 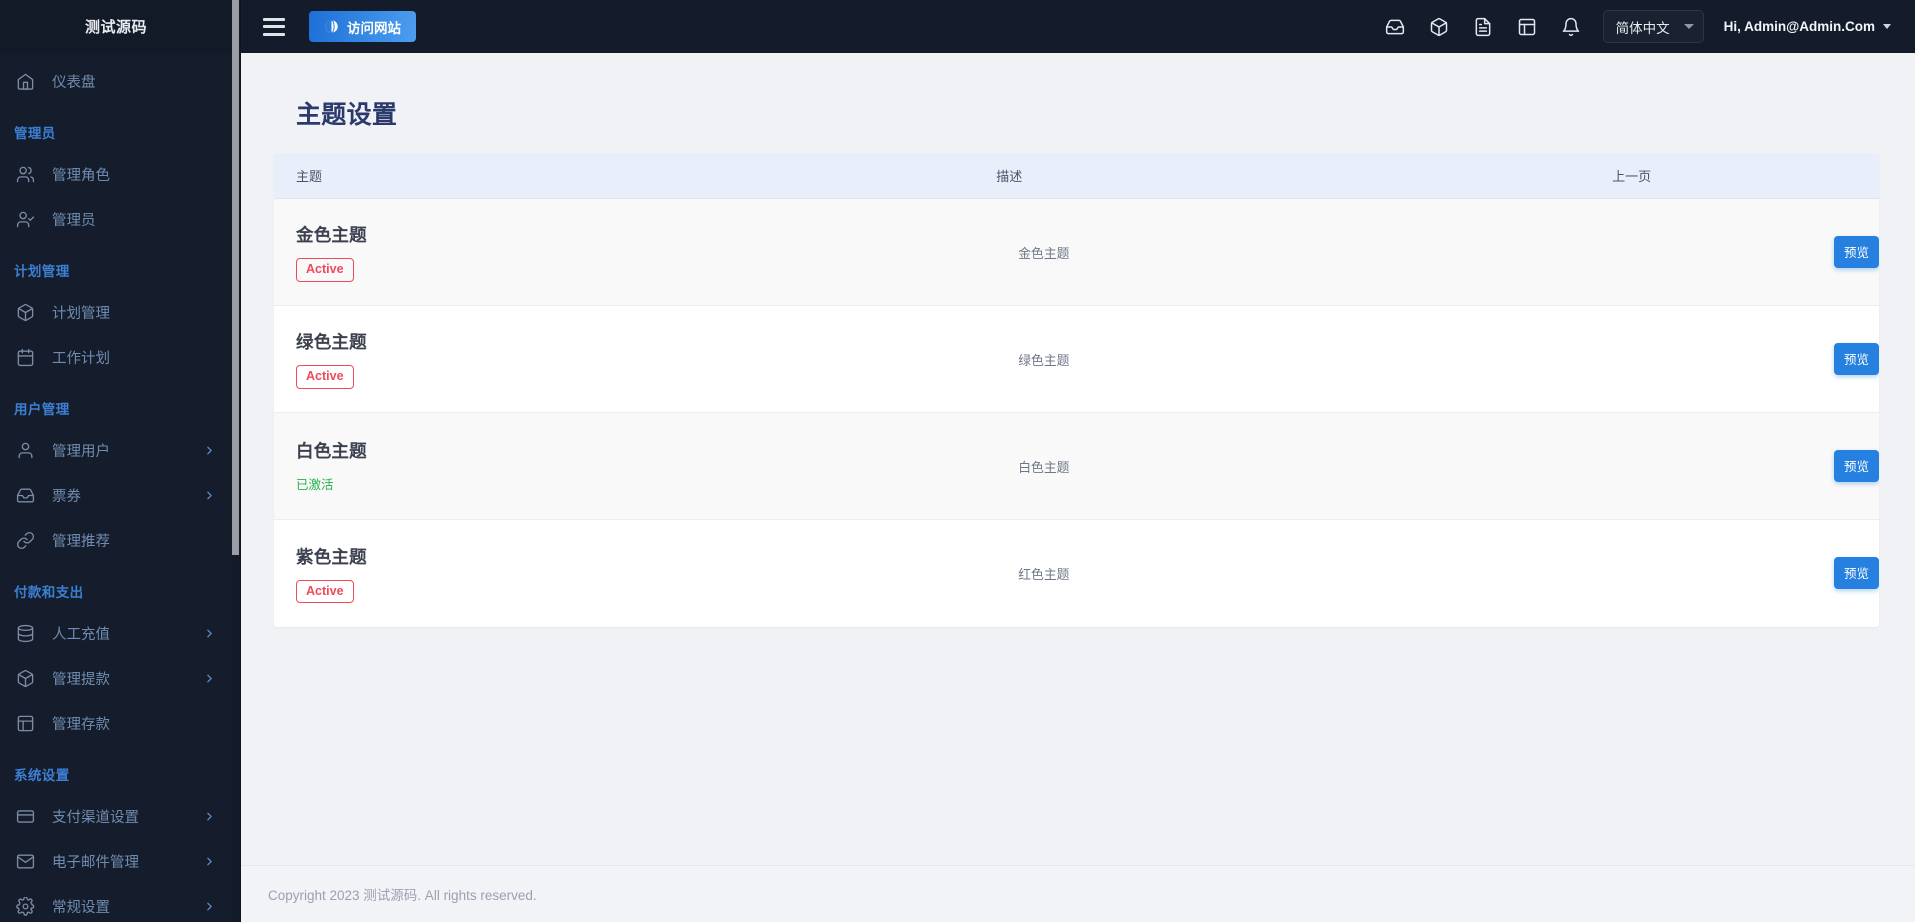 I want to click on hamburger-icon, so click(x=274, y=26).